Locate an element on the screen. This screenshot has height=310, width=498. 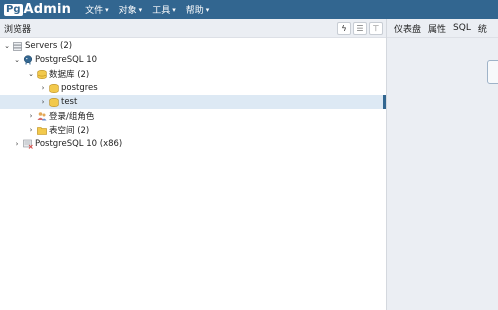
browser-panel-header: 浏览器 ϟ ☰ ⊤ is located at coordinates (193, 28).